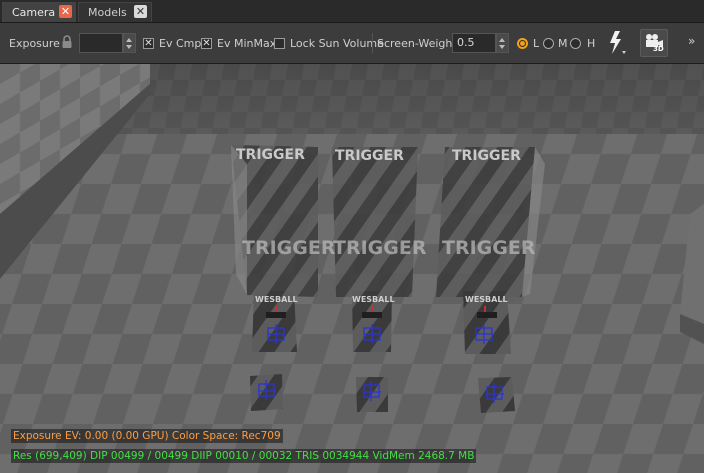 The image size is (704, 473). I want to click on exposure-input, so click(101, 43).